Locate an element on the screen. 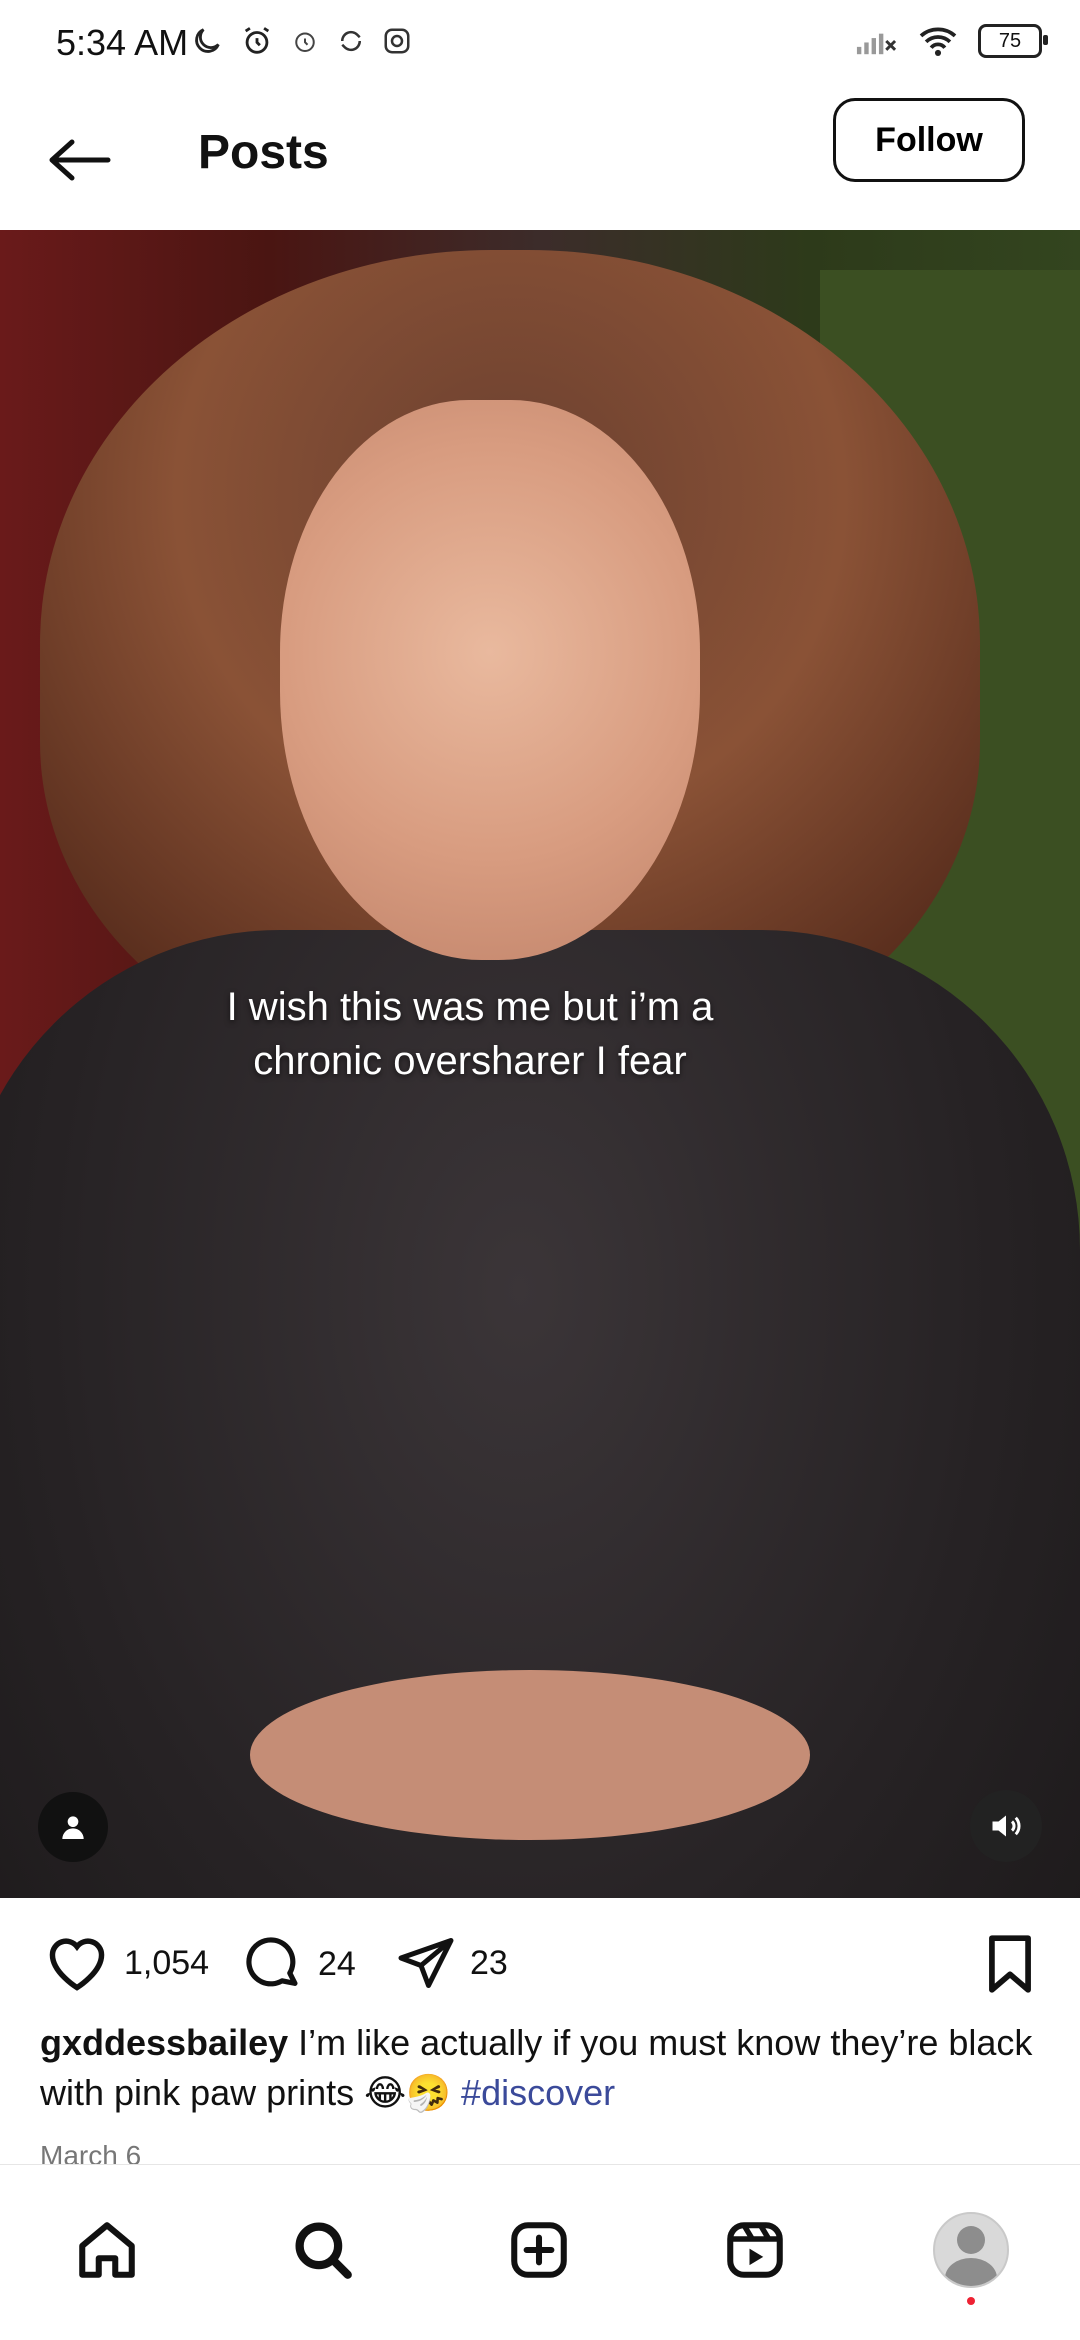 This screenshot has height=2340, width=1080. caption-username: gxddessbailey is located at coordinates (164, 2042).